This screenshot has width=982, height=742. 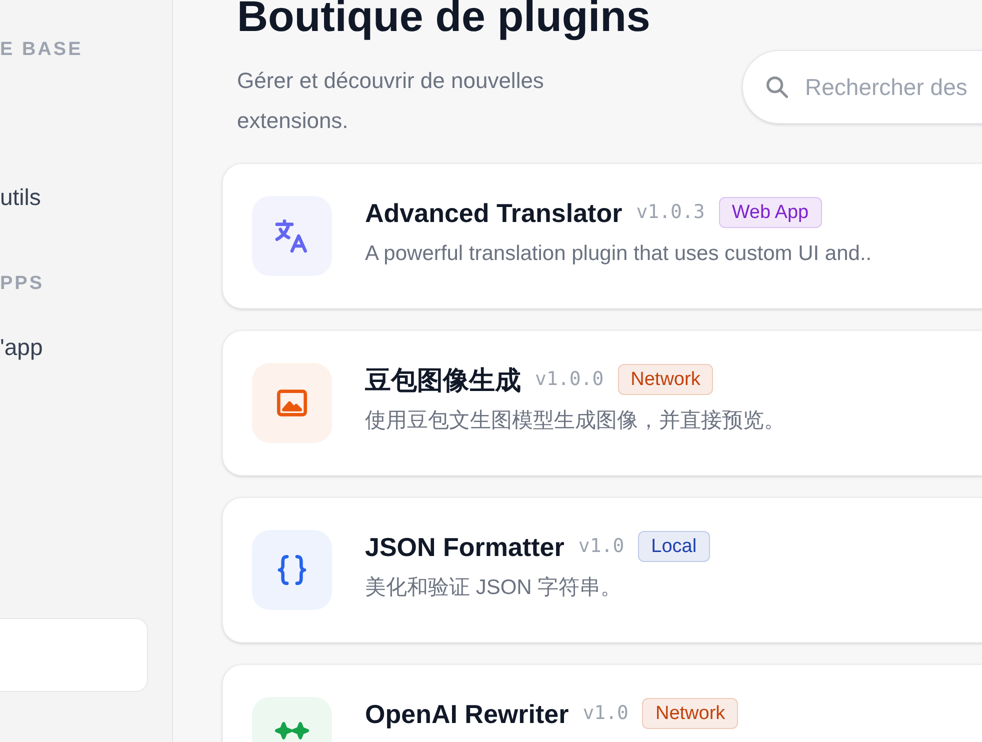 What do you see at coordinates (862, 87) in the screenshot?
I see `search-field: Rechercher des` at bounding box center [862, 87].